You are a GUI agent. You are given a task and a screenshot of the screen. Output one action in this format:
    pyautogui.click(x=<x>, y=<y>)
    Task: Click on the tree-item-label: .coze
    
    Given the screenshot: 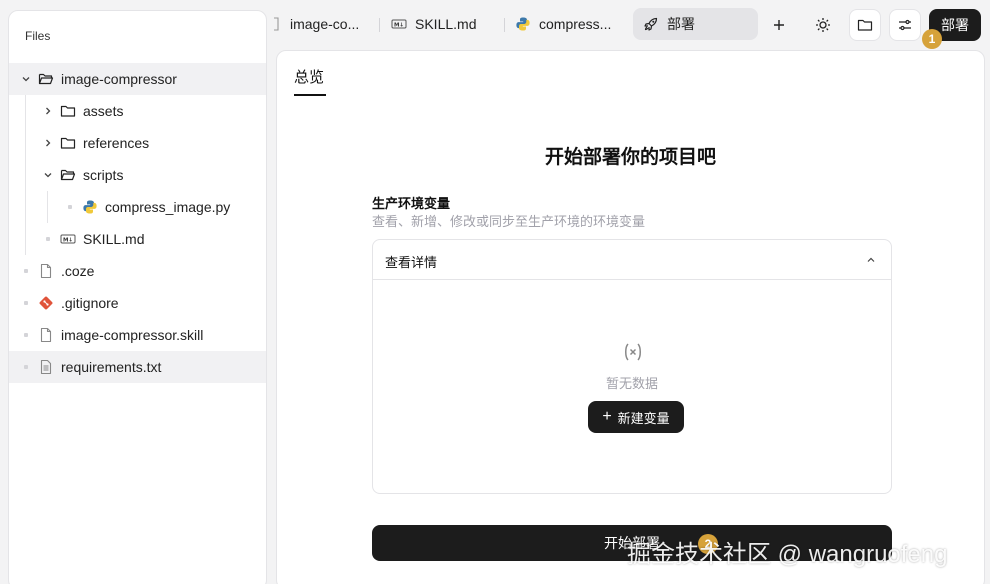 What is the action you would take?
    pyautogui.click(x=78, y=271)
    